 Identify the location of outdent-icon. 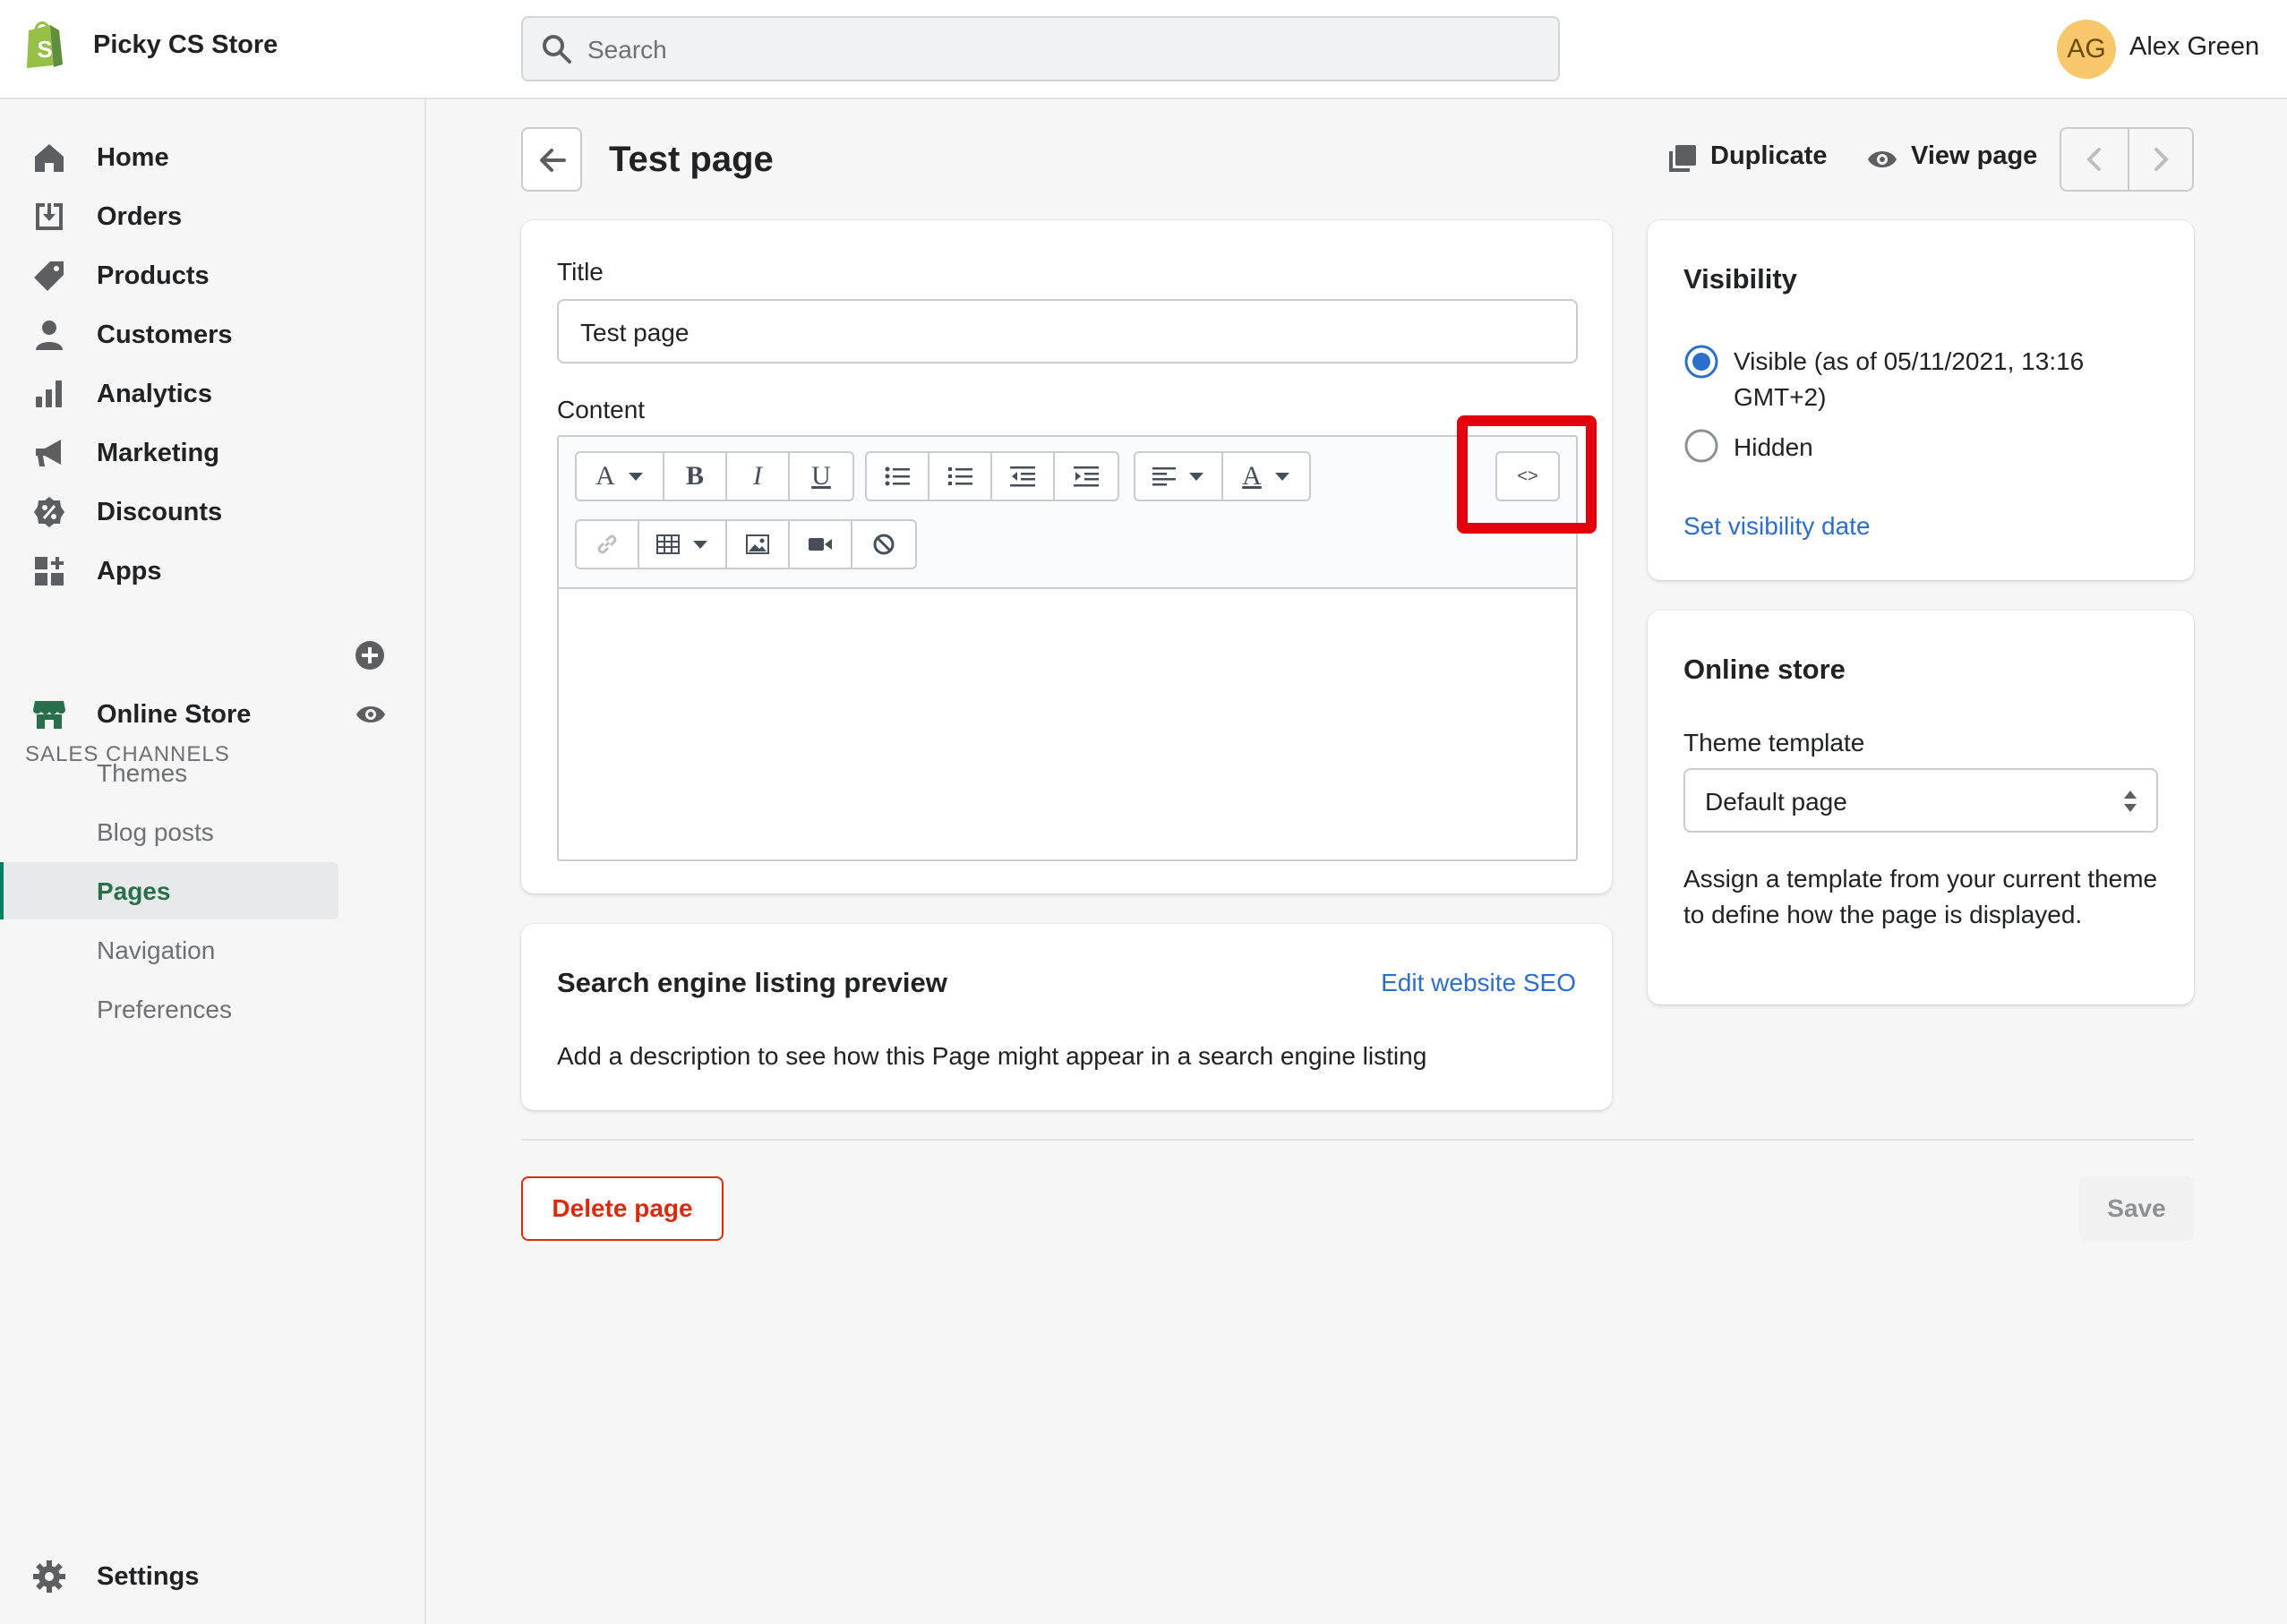
(1022, 476).